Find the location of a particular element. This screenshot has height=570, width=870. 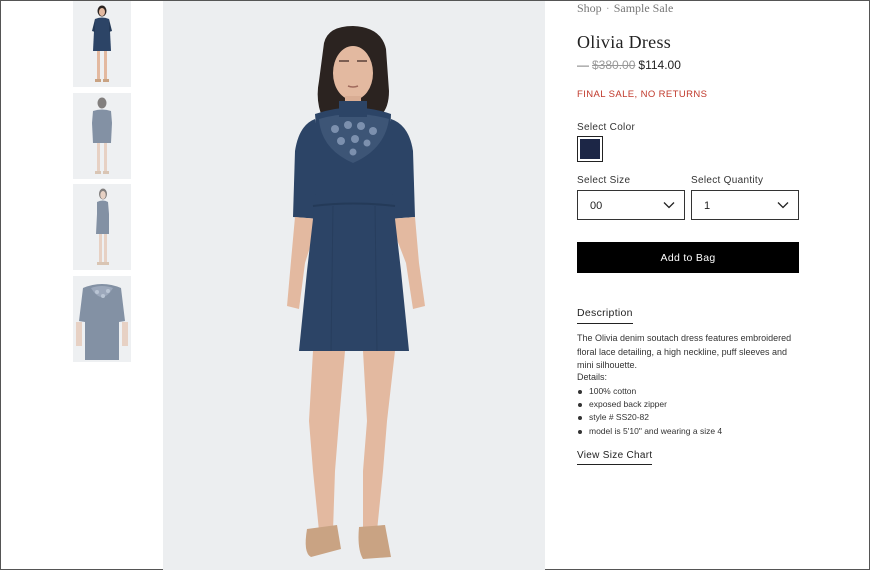

list-item: style # SS20-82 is located at coordinates (649, 417).